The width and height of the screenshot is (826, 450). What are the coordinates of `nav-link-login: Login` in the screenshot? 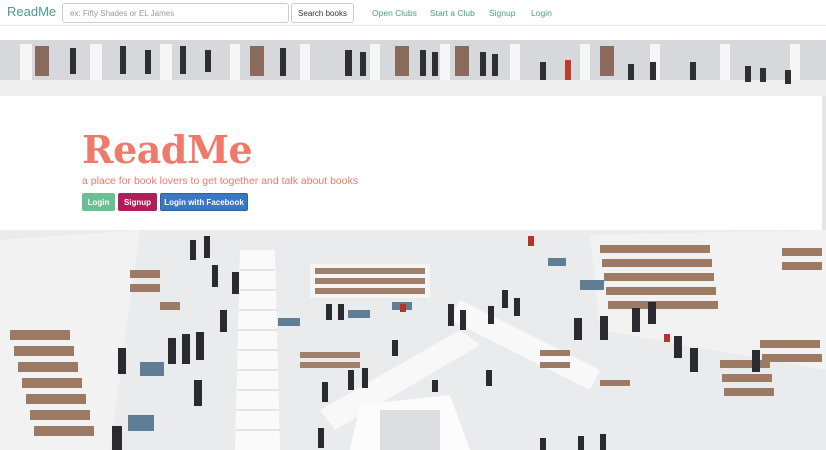 It's located at (541, 13).